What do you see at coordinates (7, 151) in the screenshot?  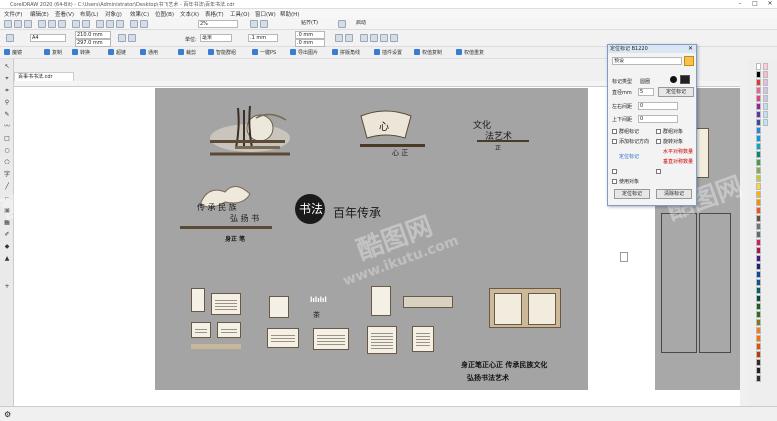 I see `ellipse-tool-icon: ○` at bounding box center [7, 151].